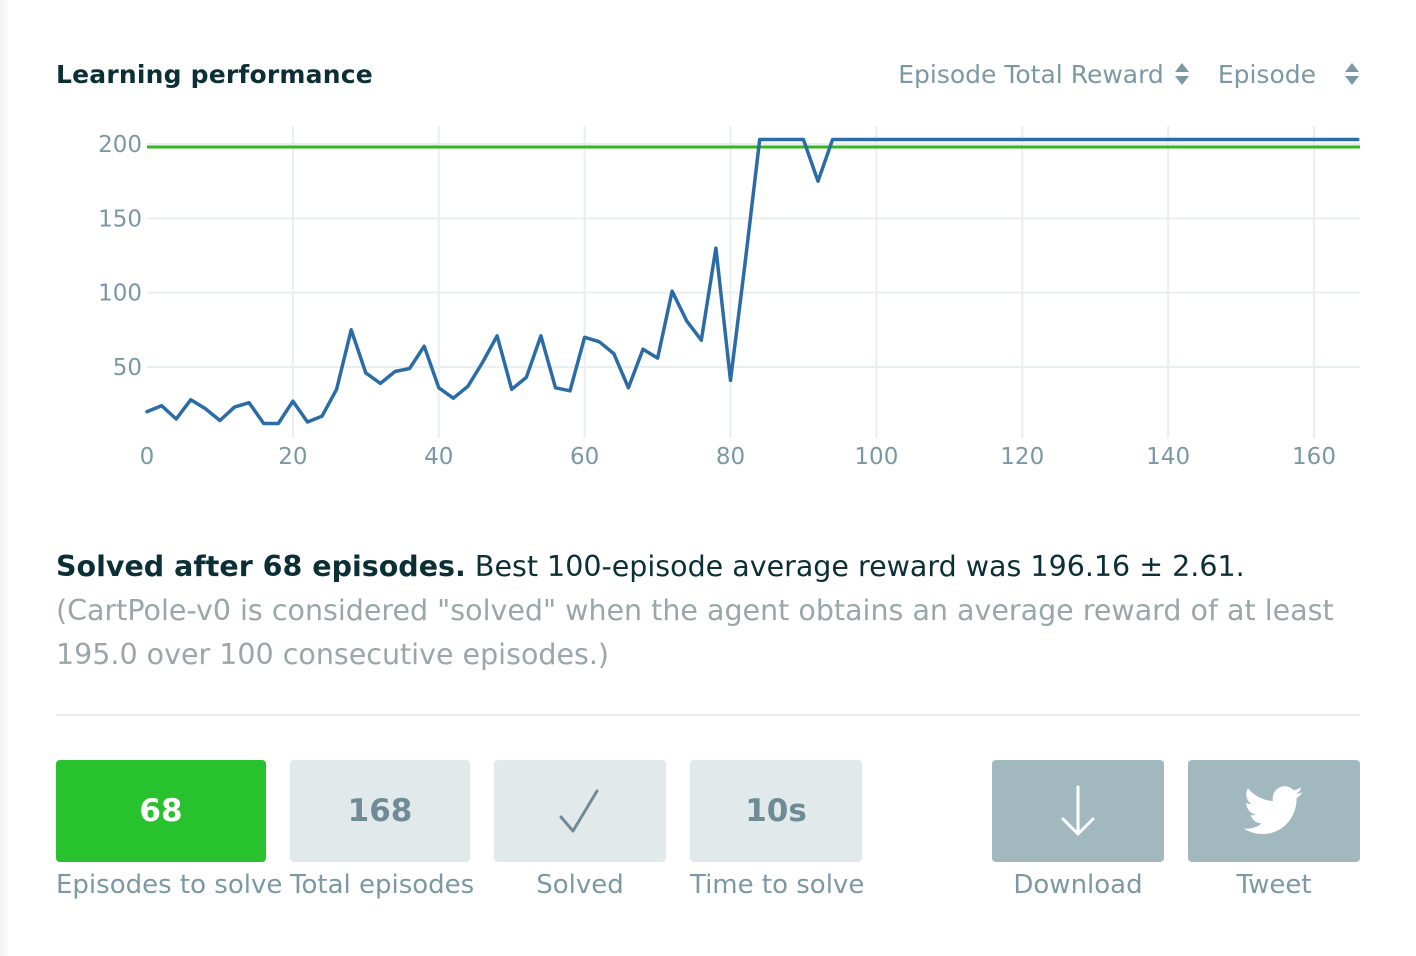 Image resolution: width=1416 pixels, height=956 pixels. I want to click on x-tick-label: 140, so click(1168, 457).